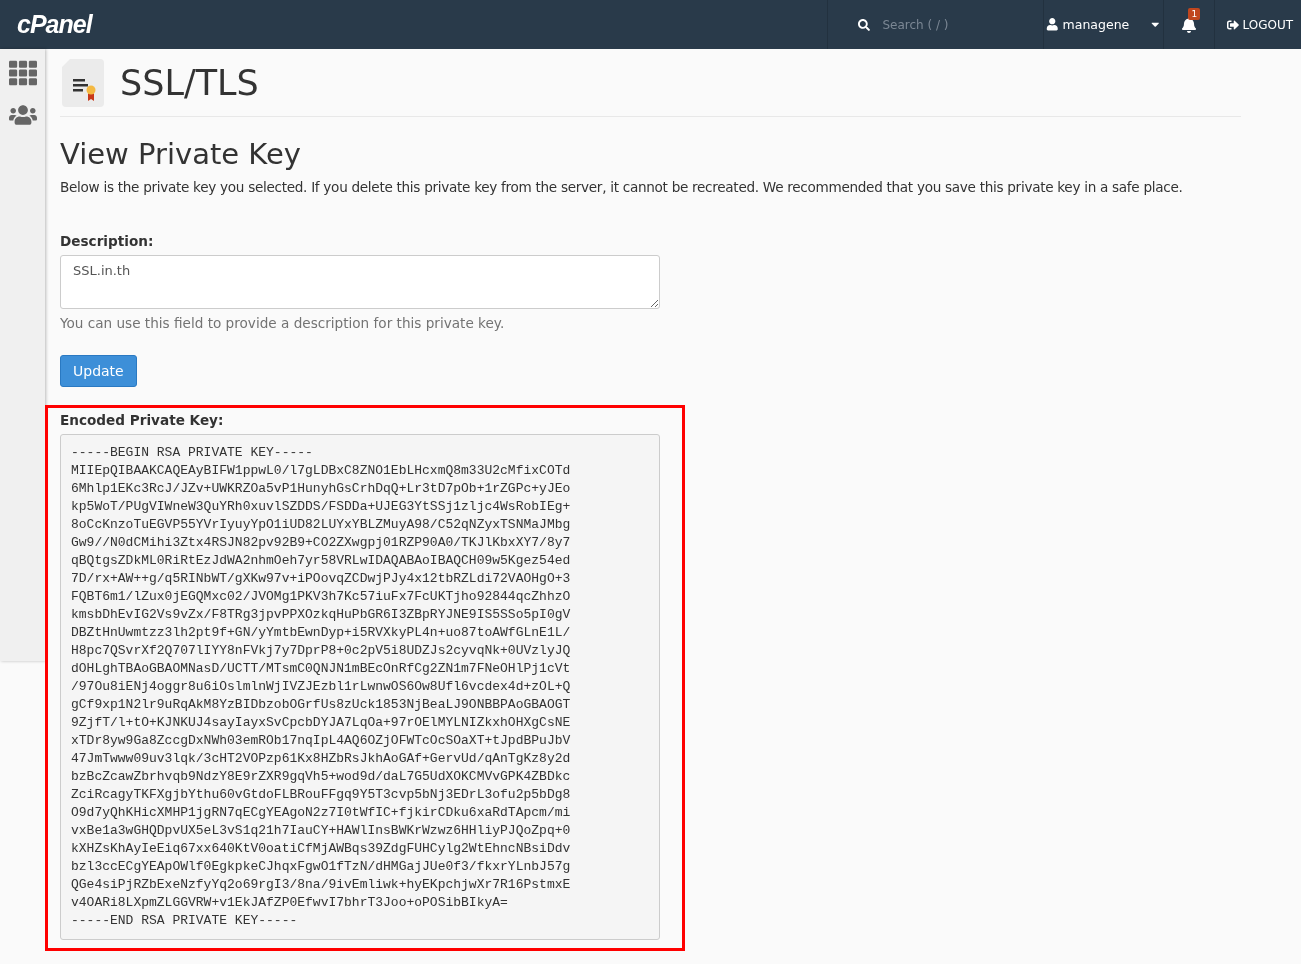  I want to click on notifications-button: 1, so click(1190, 24).